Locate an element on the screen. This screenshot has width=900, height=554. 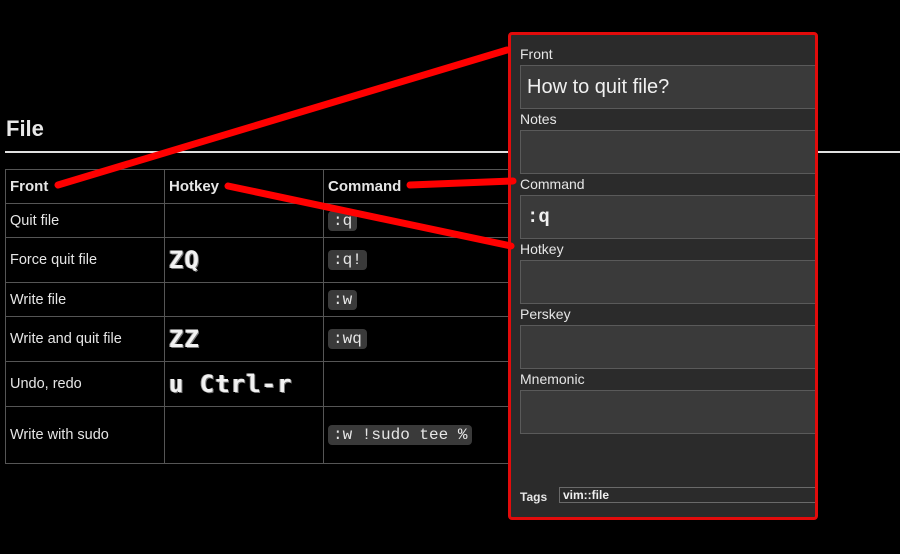
row-command: :wq is located at coordinates (424, 339).